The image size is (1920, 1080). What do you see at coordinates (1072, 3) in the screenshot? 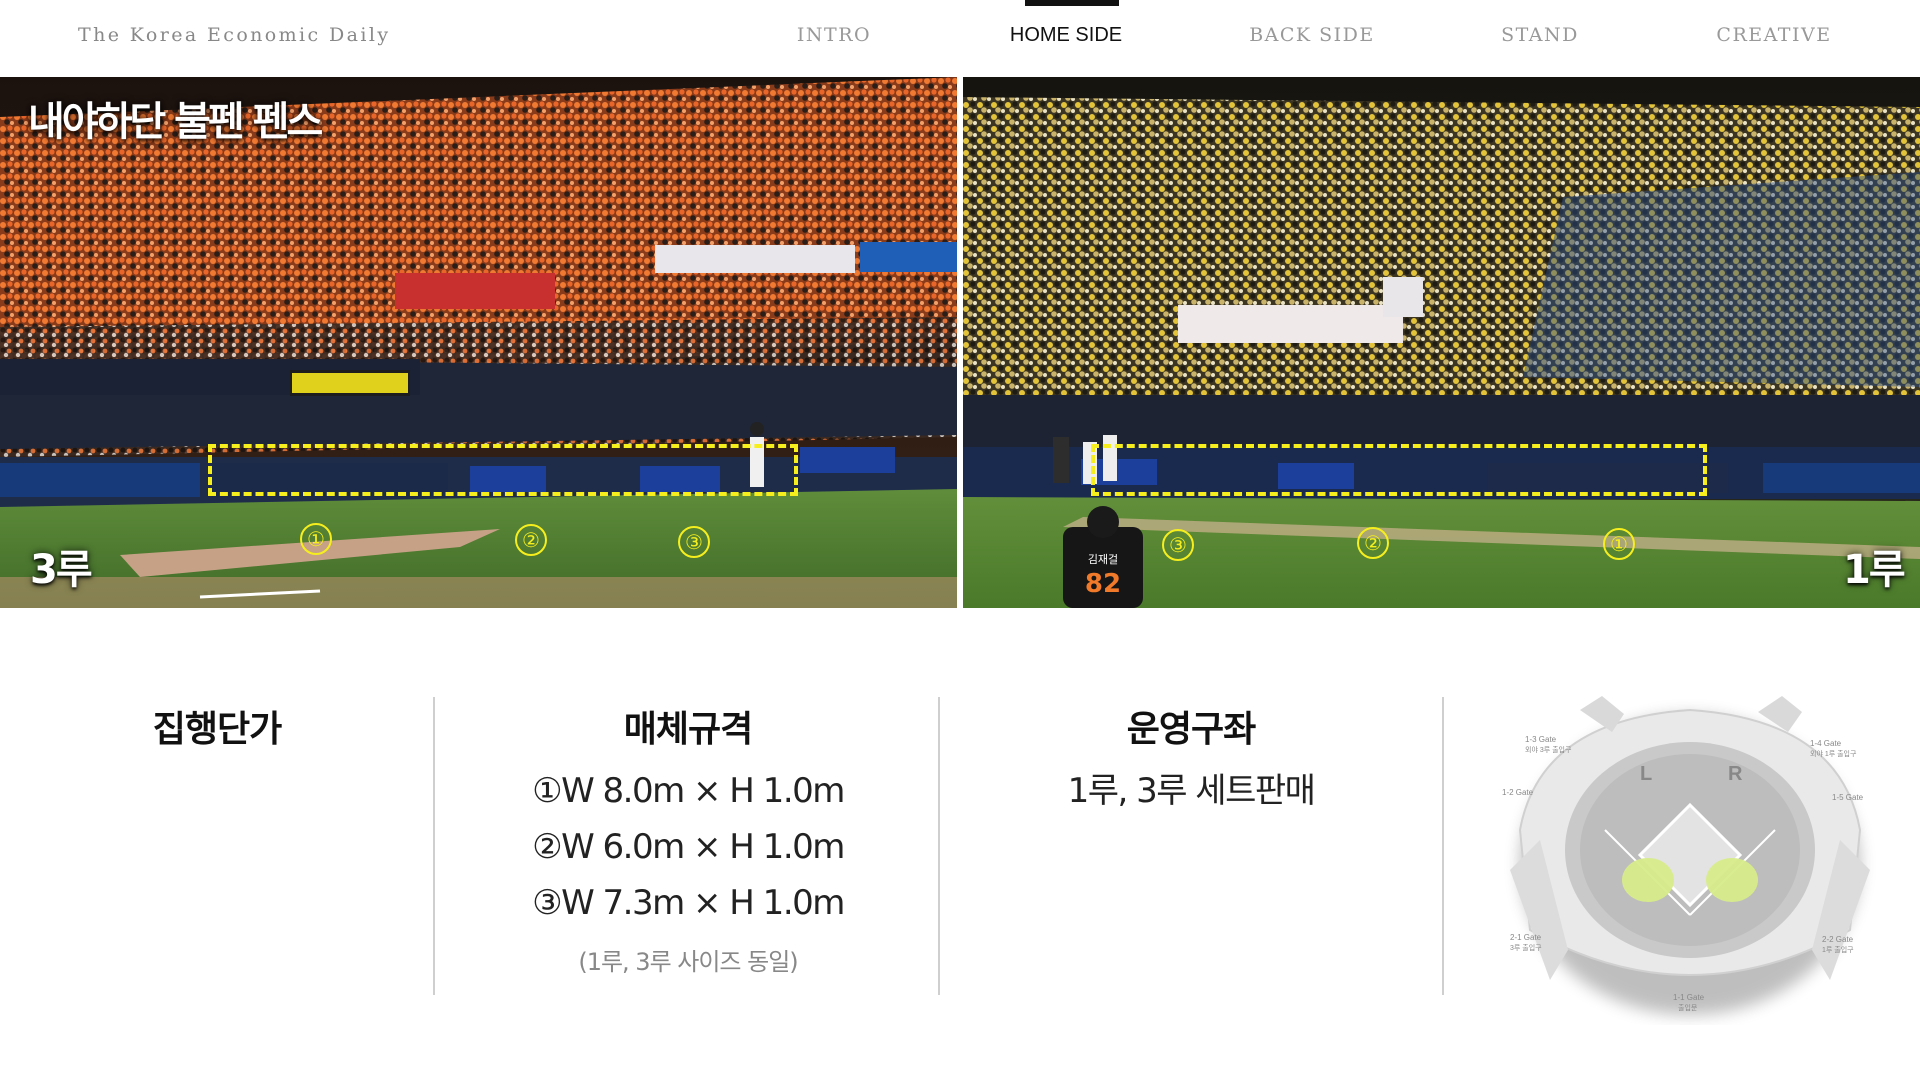
I see `active-tab-indicator` at bounding box center [1072, 3].